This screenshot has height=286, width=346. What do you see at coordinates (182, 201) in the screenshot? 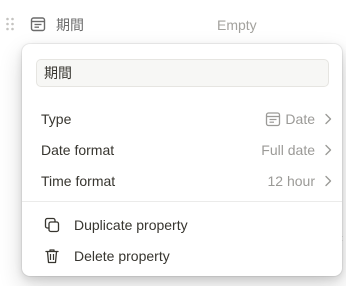
I see `menu-divider` at bounding box center [182, 201].